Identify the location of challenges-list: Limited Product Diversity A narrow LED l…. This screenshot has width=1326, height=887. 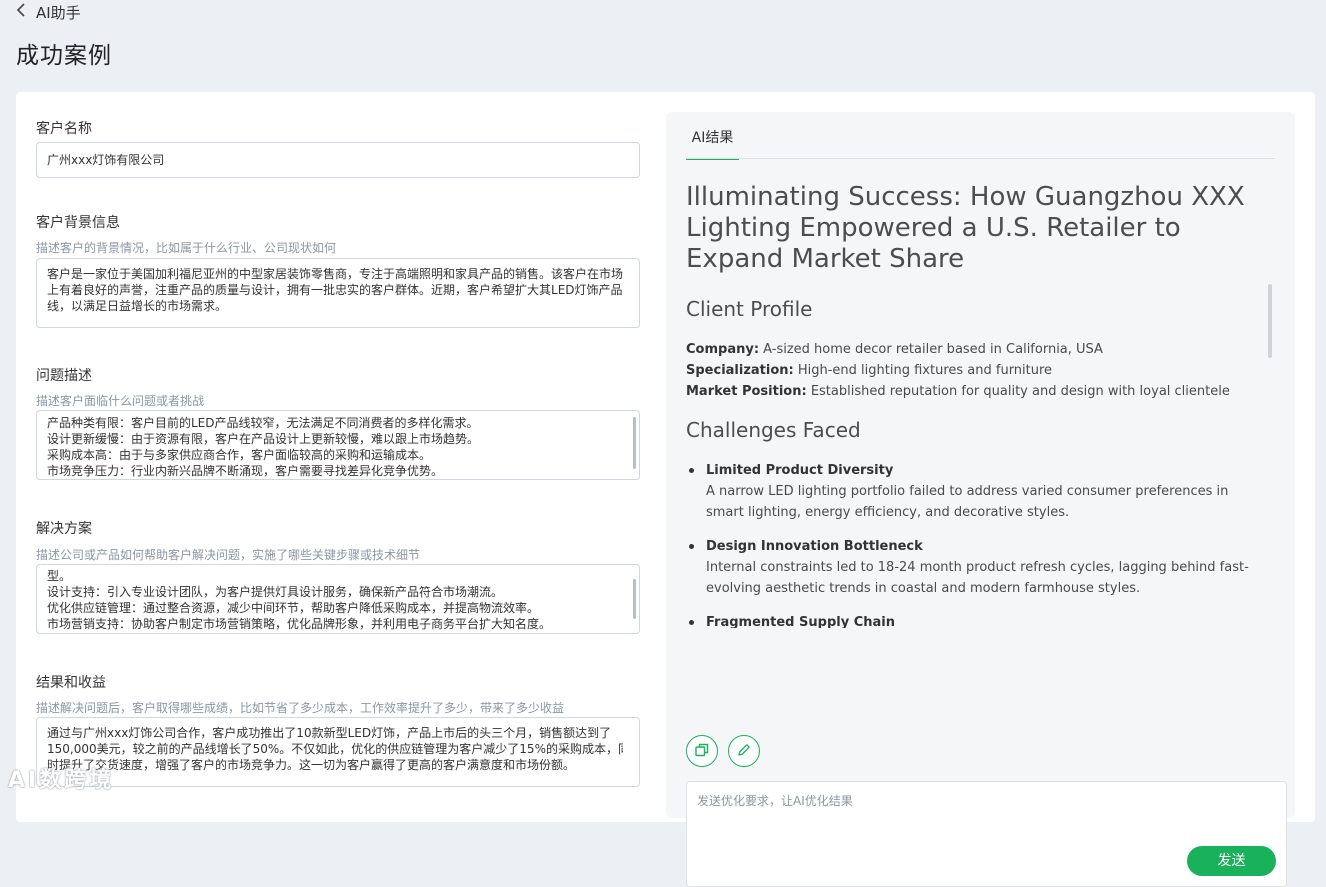
(976, 544).